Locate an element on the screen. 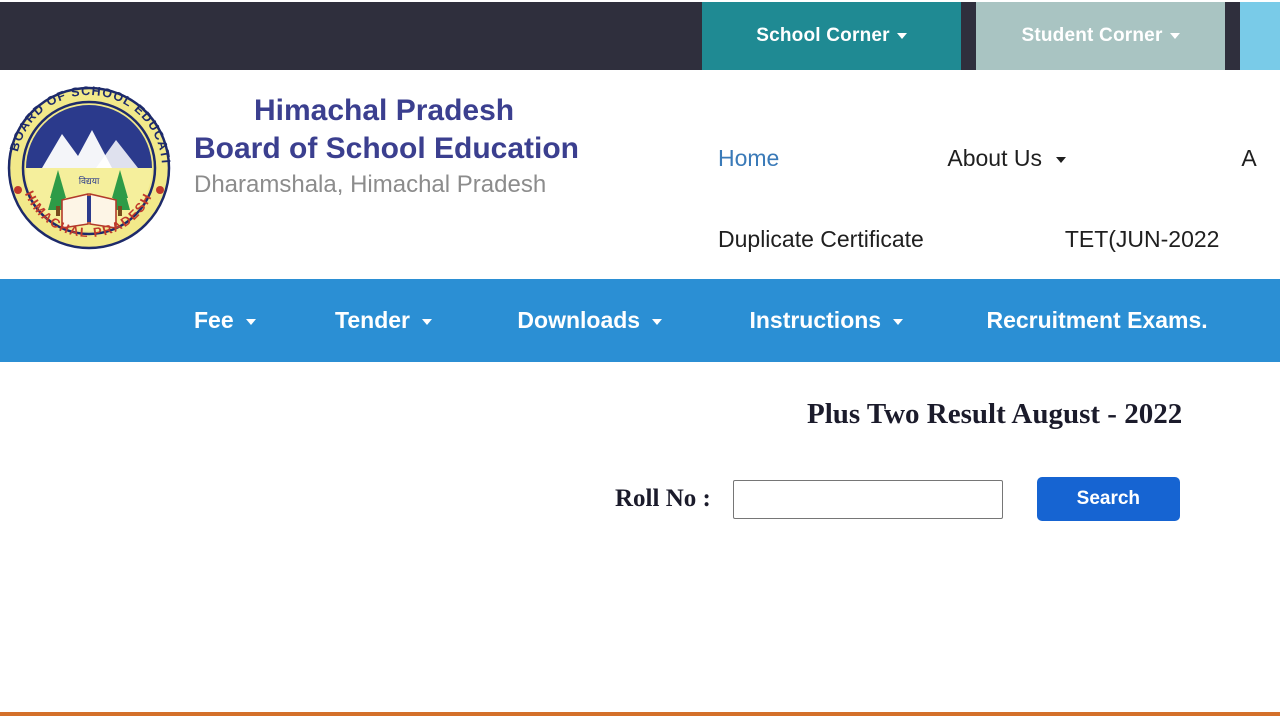 The width and height of the screenshot is (1280, 720). header-nav-row-1: Home About Us A is located at coordinates (990, 158).